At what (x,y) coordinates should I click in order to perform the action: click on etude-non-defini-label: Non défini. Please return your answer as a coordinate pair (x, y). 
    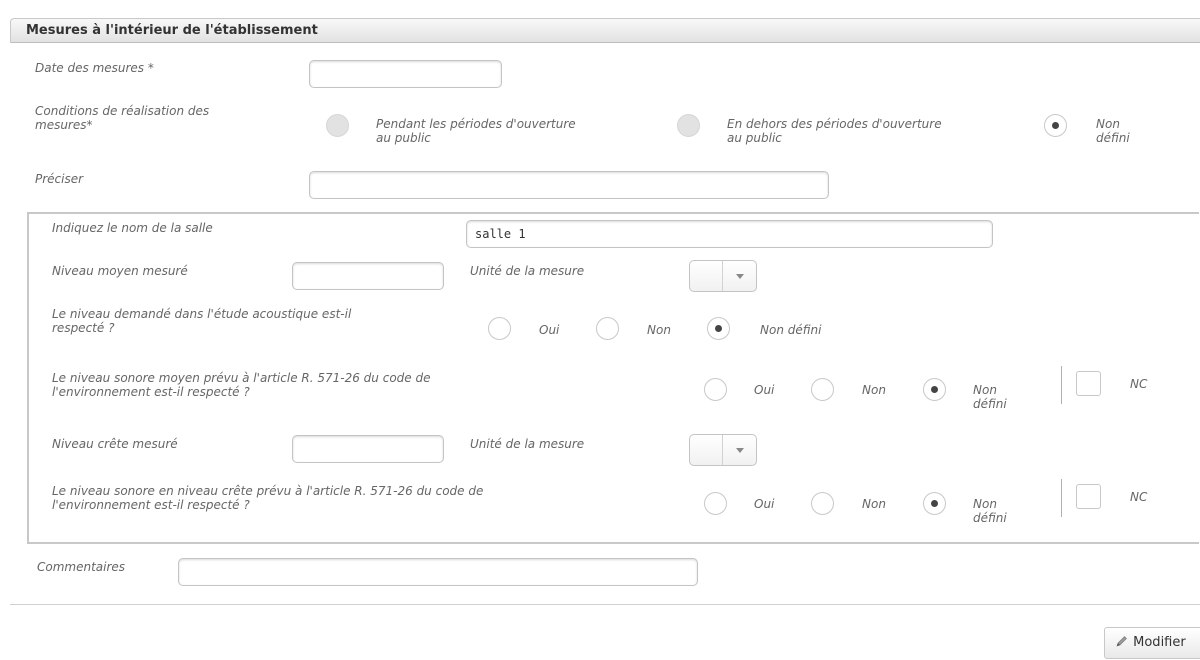
    Looking at the image, I should click on (791, 330).